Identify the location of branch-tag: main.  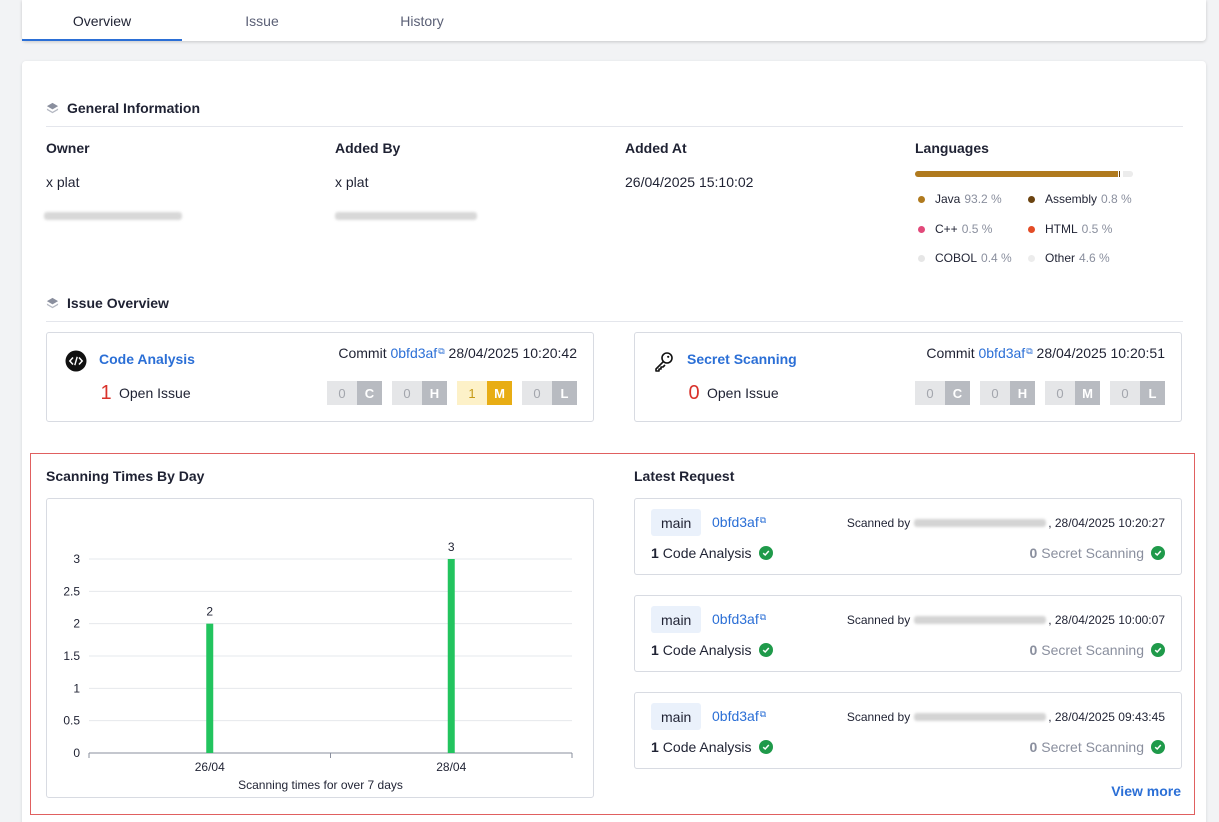
(676, 716).